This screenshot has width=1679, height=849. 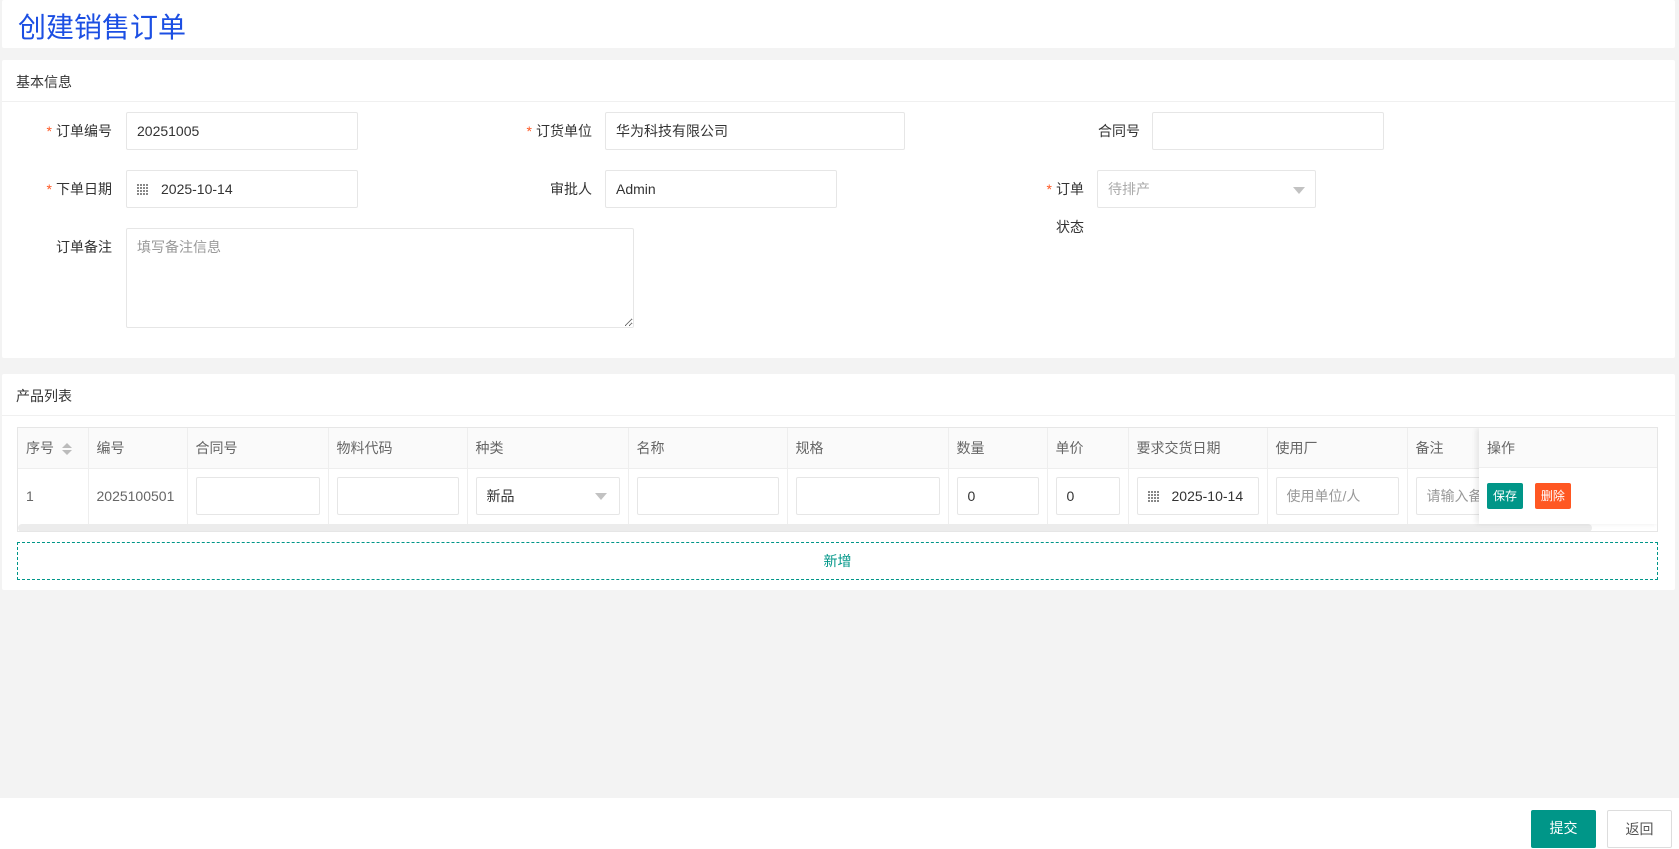 I want to click on order-date-picker: 2025-10-14, so click(x=242, y=189).